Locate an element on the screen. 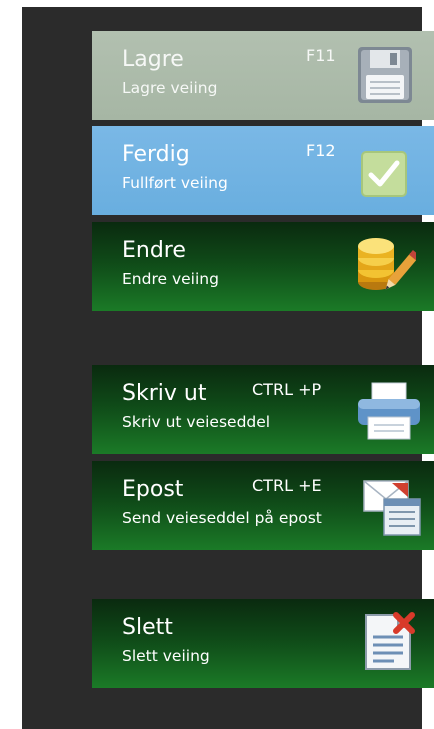 Image resolution: width=434 pixels, height=729 pixels. email-button: Epost Send veieseddel på epost CTRL +E is located at coordinates (263, 505).